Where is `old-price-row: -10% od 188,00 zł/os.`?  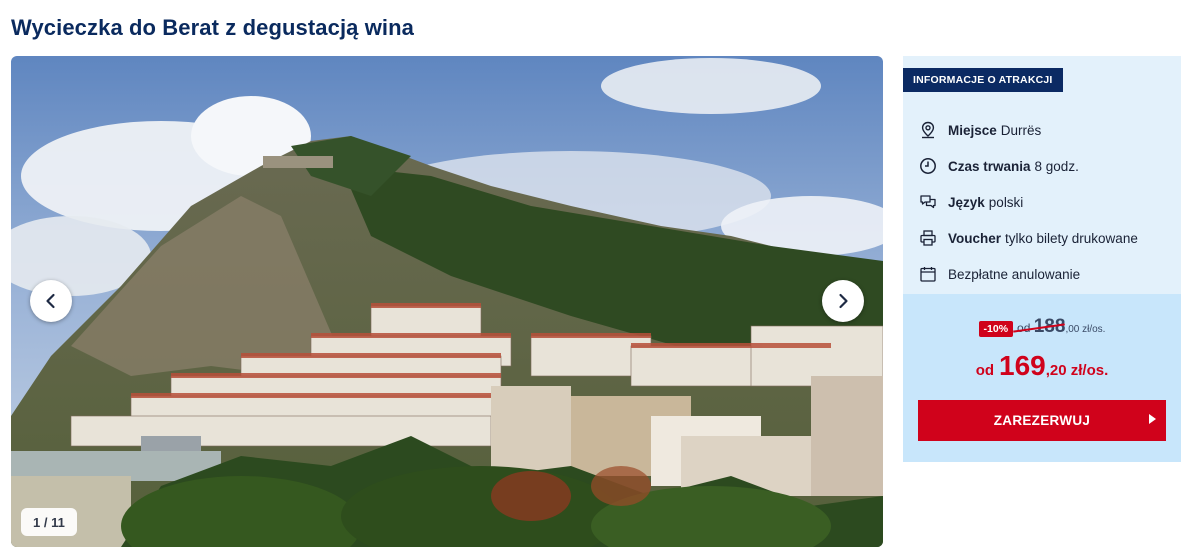
old-price-row: -10% od 188,00 zł/os. is located at coordinates (1042, 327).